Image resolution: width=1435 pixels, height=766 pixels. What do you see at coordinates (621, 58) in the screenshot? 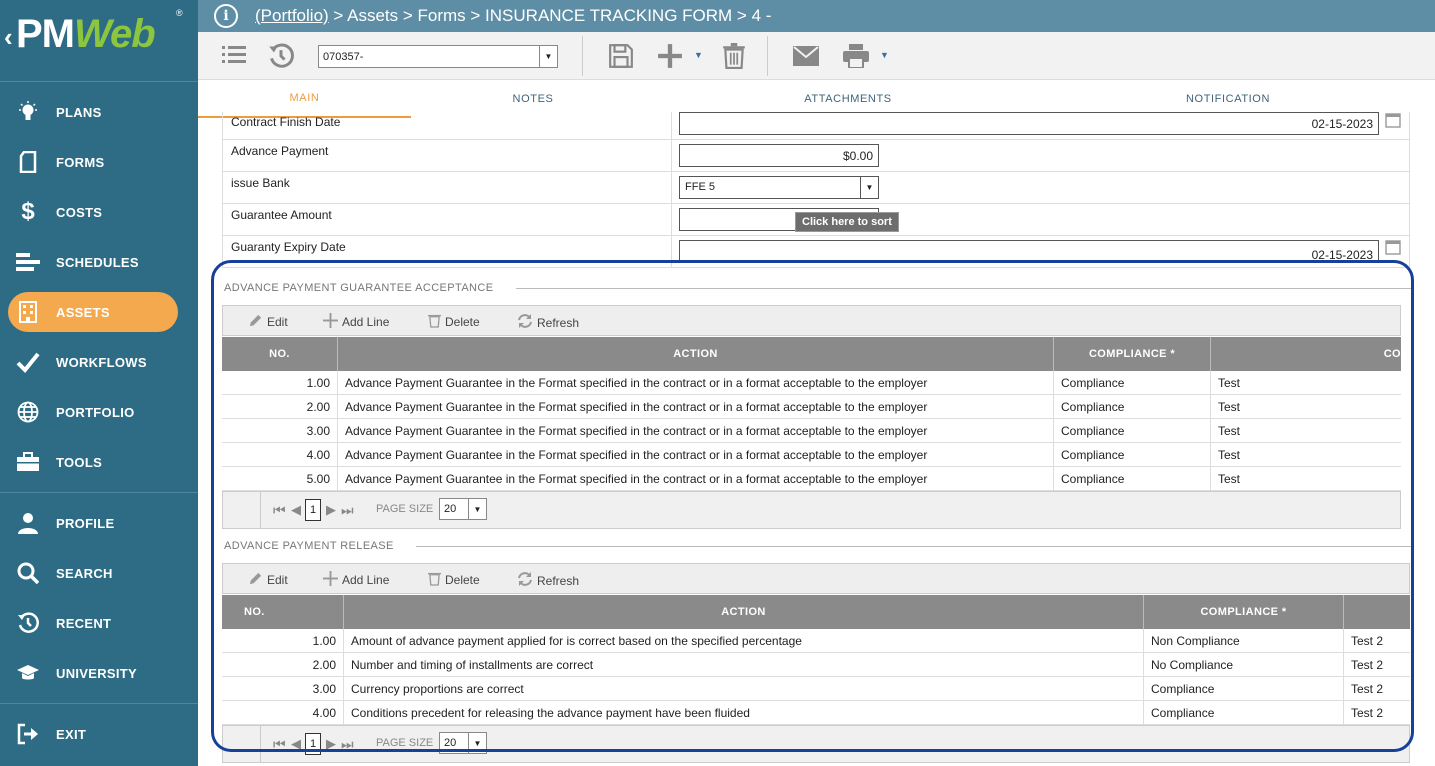
I see `save-icon` at bounding box center [621, 58].